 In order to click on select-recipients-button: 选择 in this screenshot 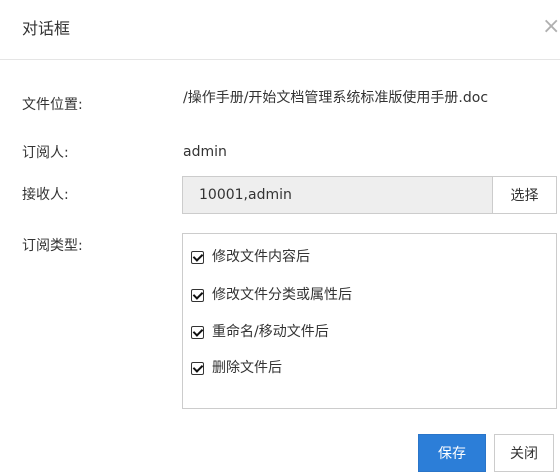, I will do `click(524, 195)`.